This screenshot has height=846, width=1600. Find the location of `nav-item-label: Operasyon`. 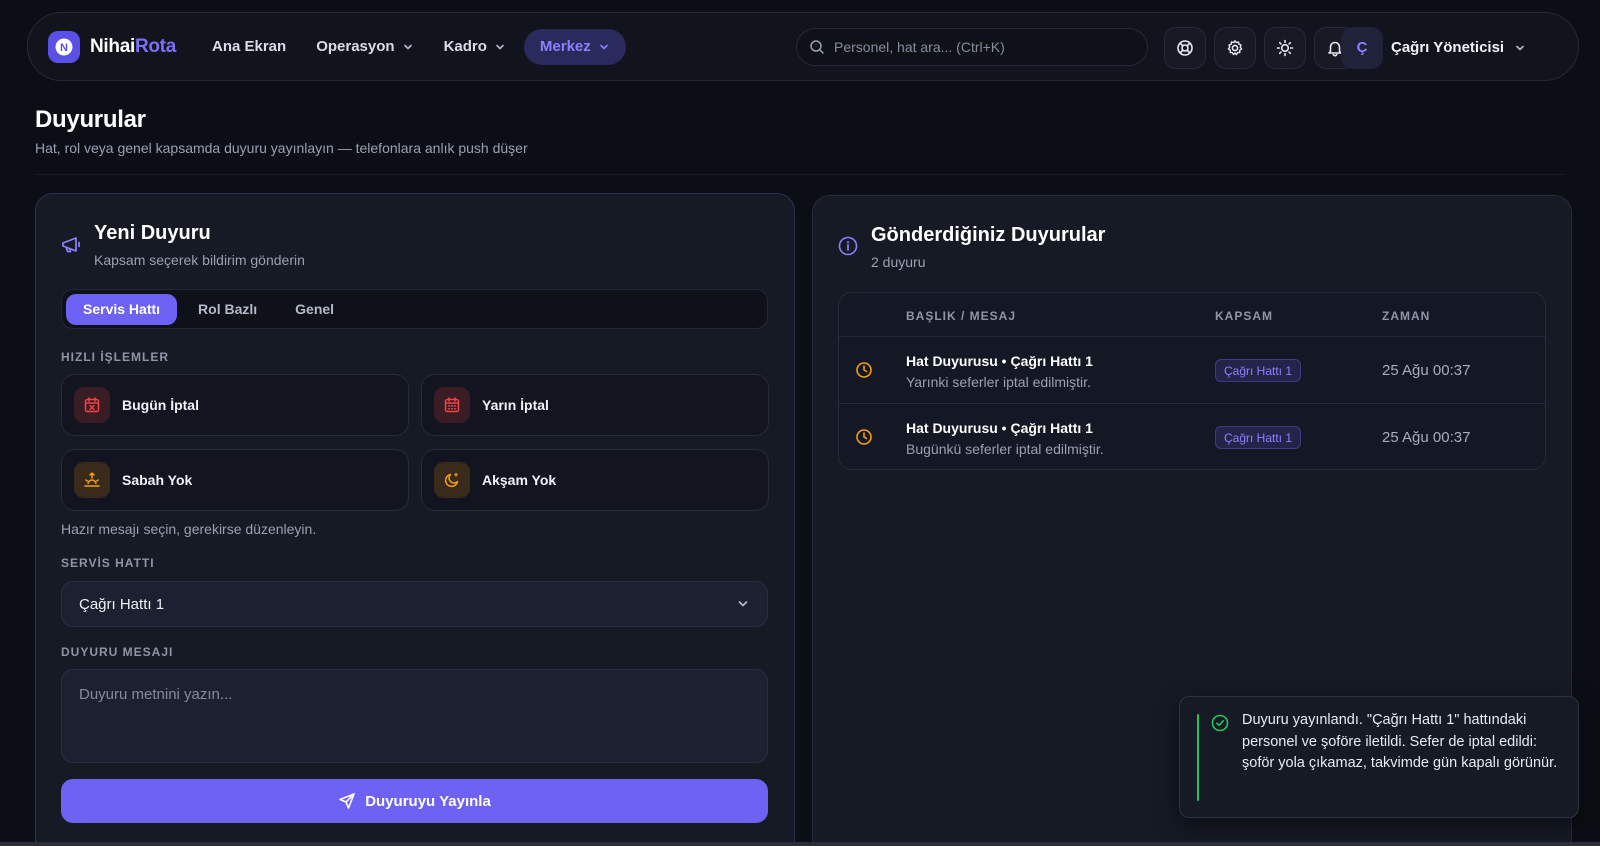

nav-item-label: Operasyon is located at coordinates (355, 46).